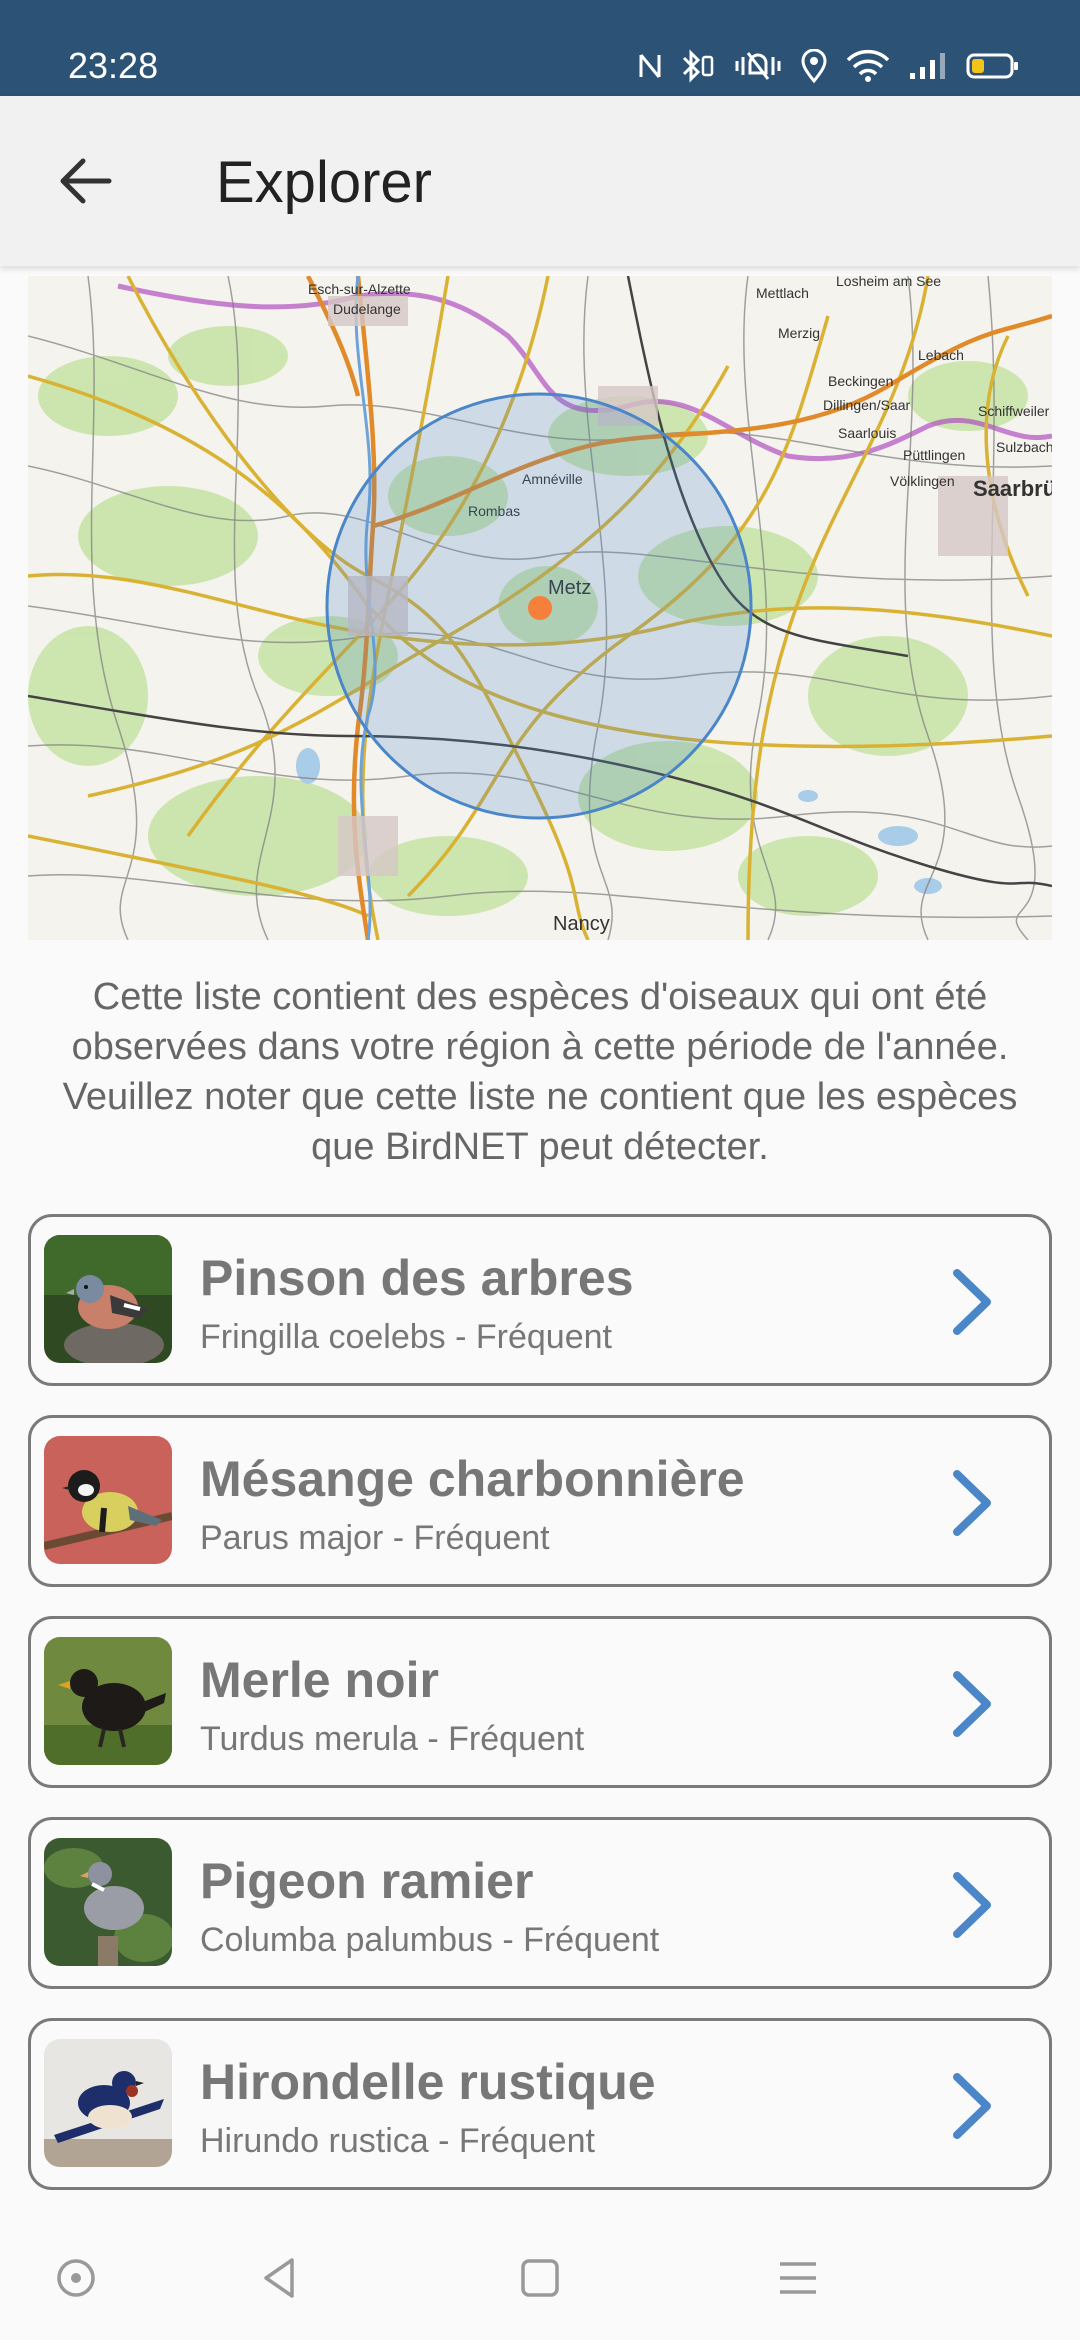 The width and height of the screenshot is (1080, 2340). I want to click on species-common-name: Pigeon ramier, so click(367, 1881).